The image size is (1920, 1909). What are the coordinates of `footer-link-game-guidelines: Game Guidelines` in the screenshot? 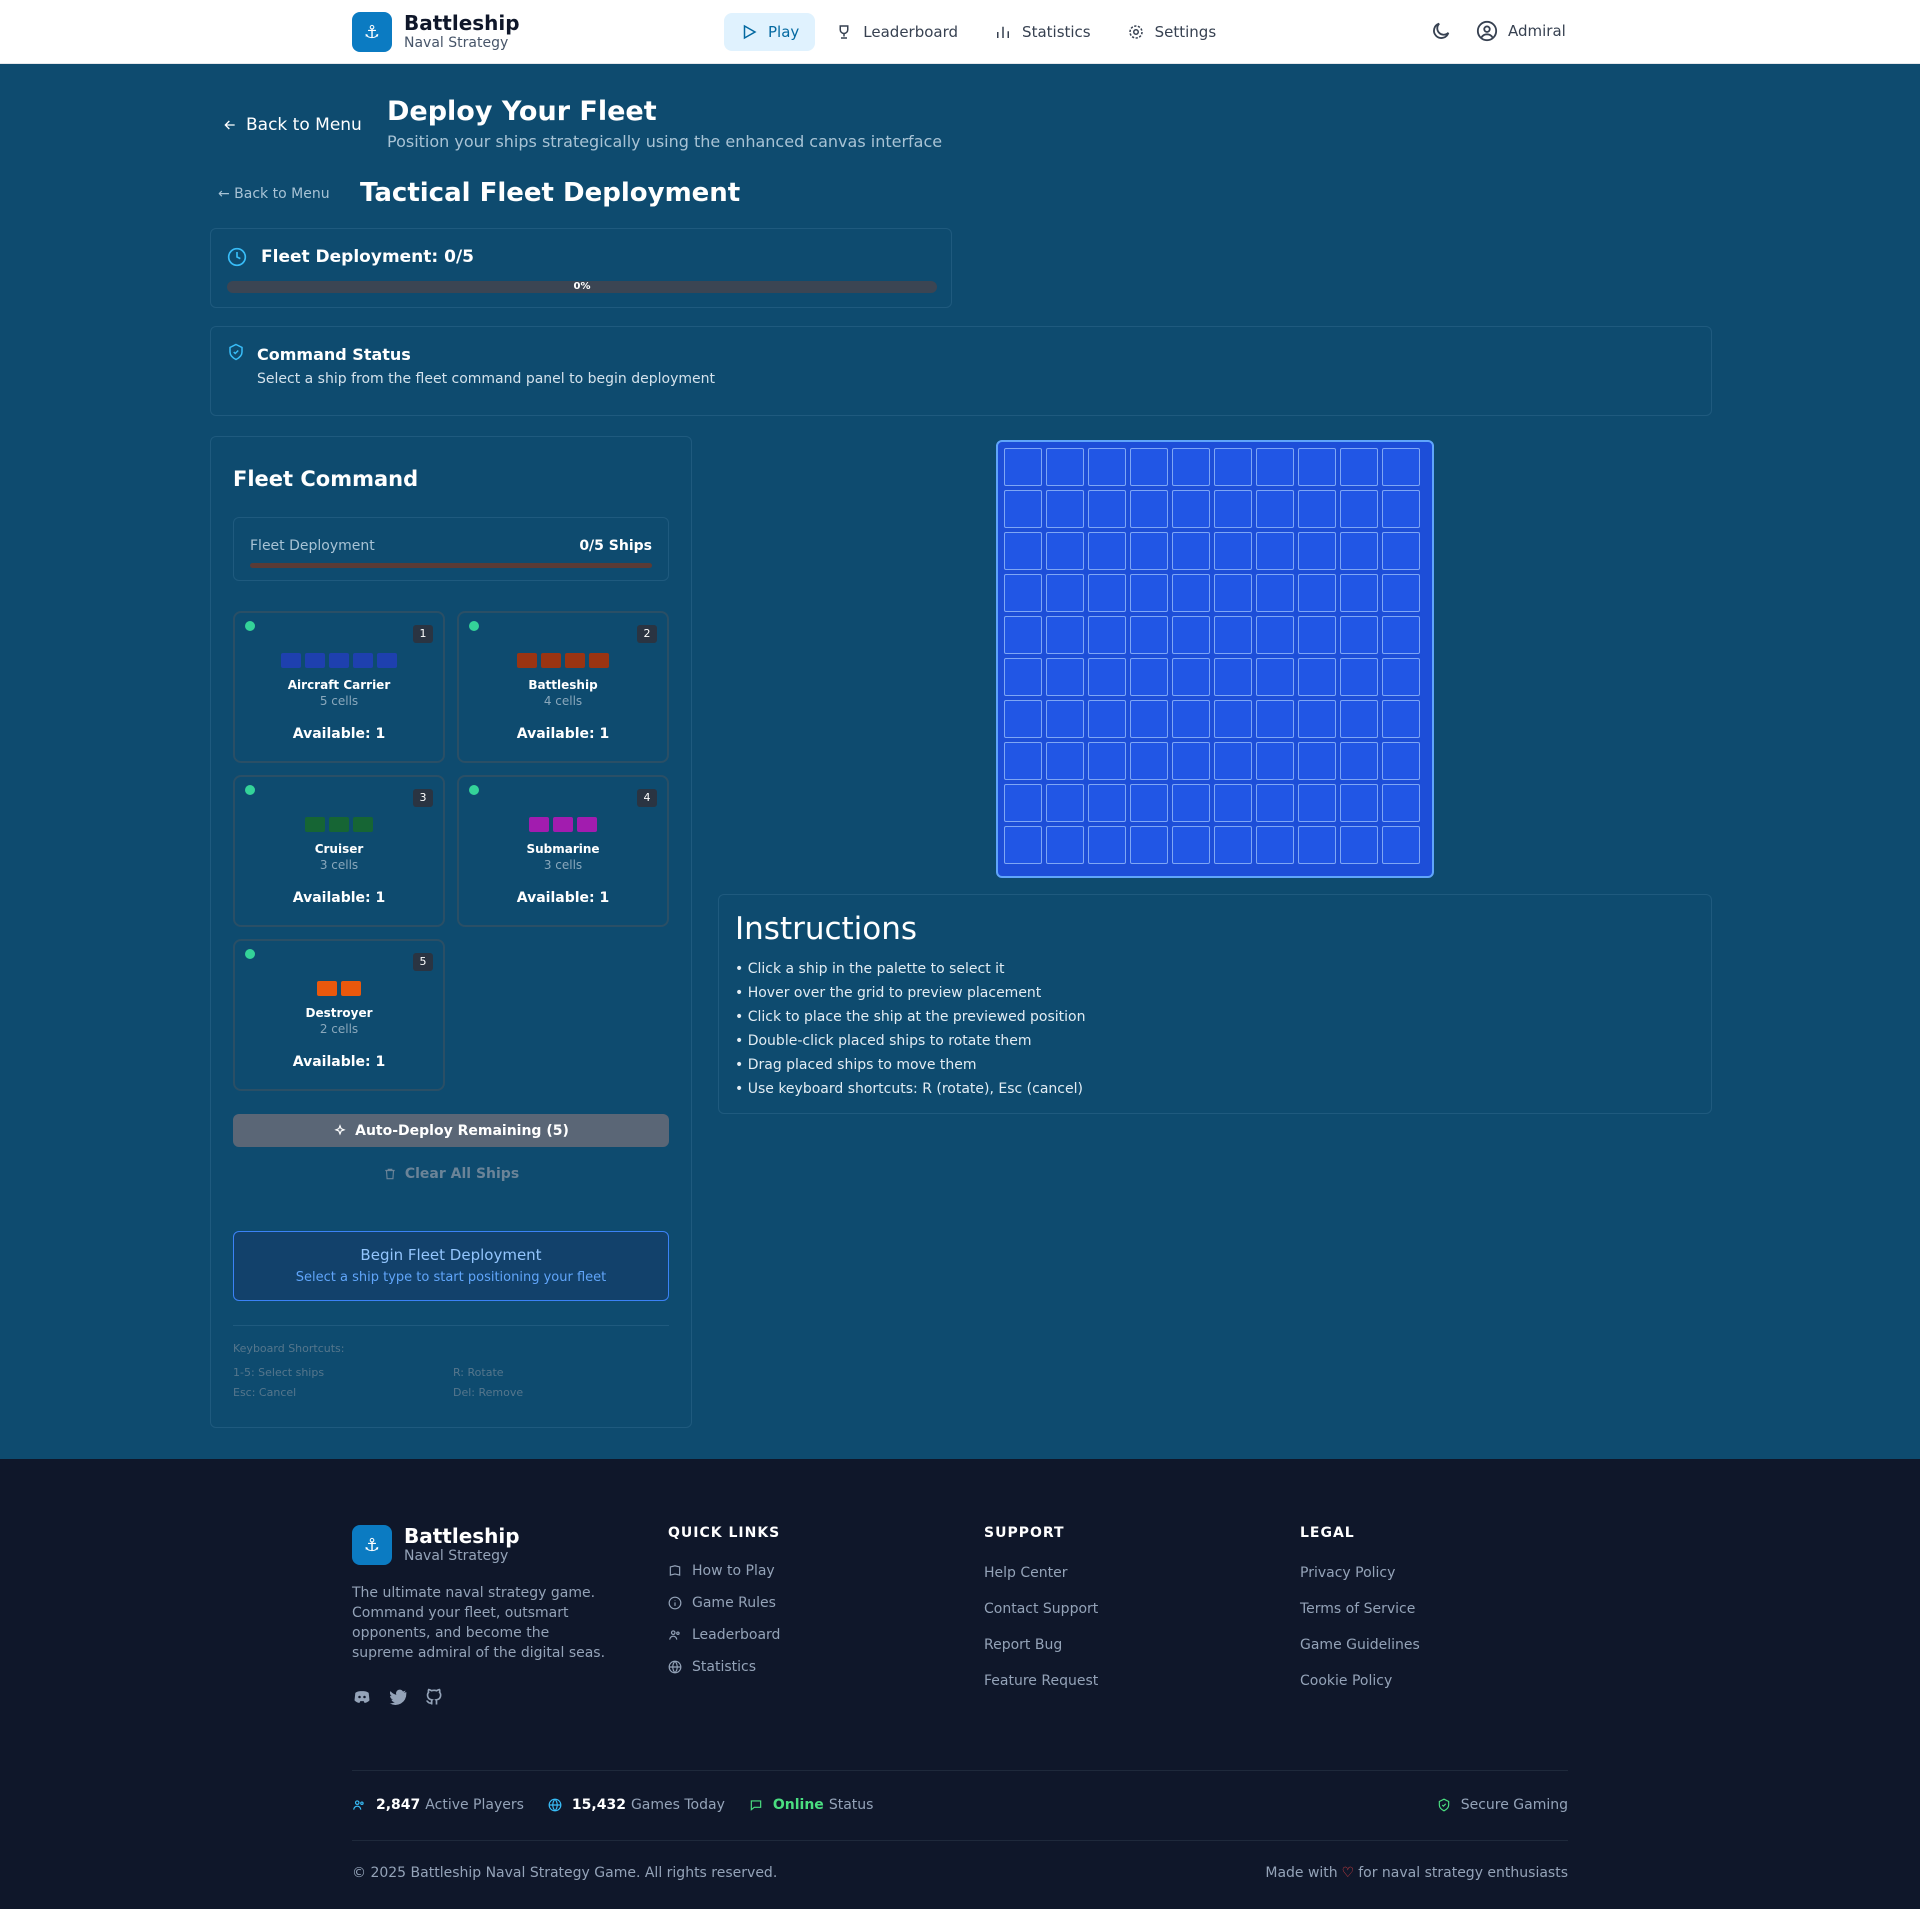 It's located at (1360, 1645).